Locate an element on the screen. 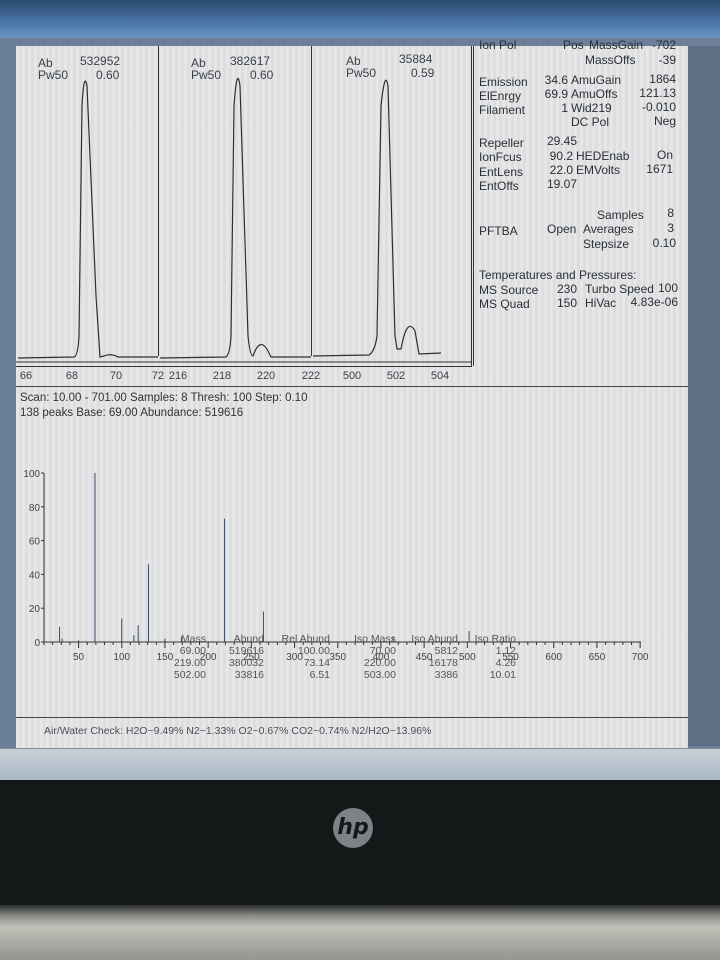  ent-lens-value: 22.0 is located at coordinates (561, 170).